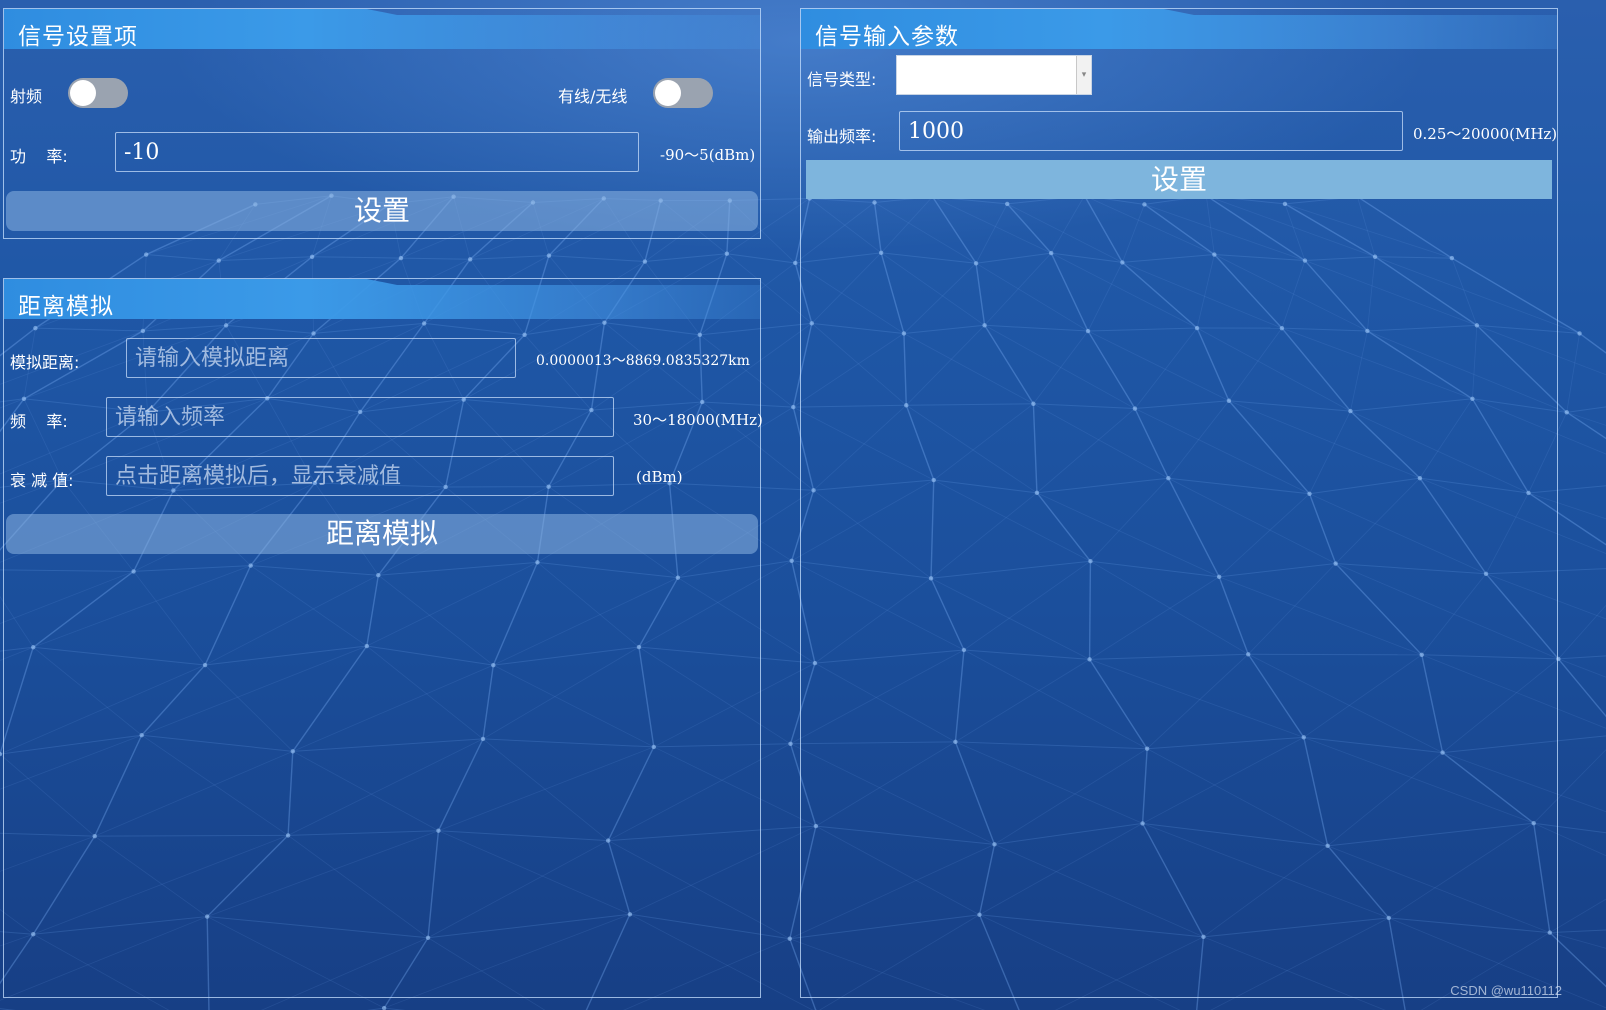 The width and height of the screenshot is (1606, 1010). What do you see at coordinates (377, 152) in the screenshot?
I see `power-input` at bounding box center [377, 152].